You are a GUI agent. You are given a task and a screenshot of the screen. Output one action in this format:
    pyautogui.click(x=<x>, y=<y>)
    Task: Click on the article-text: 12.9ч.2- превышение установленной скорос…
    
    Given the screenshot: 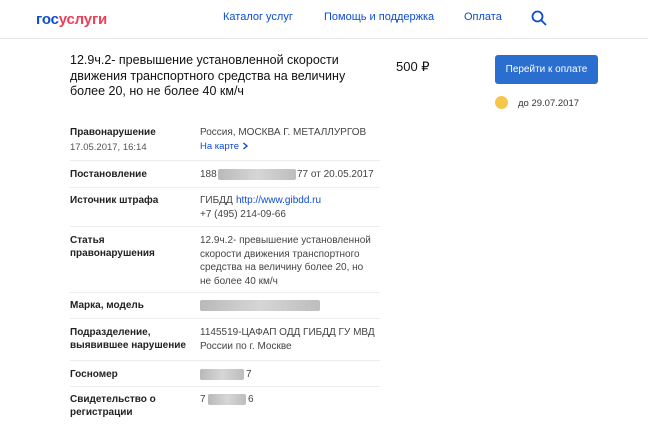 What is the action you would take?
    pyautogui.click(x=285, y=261)
    